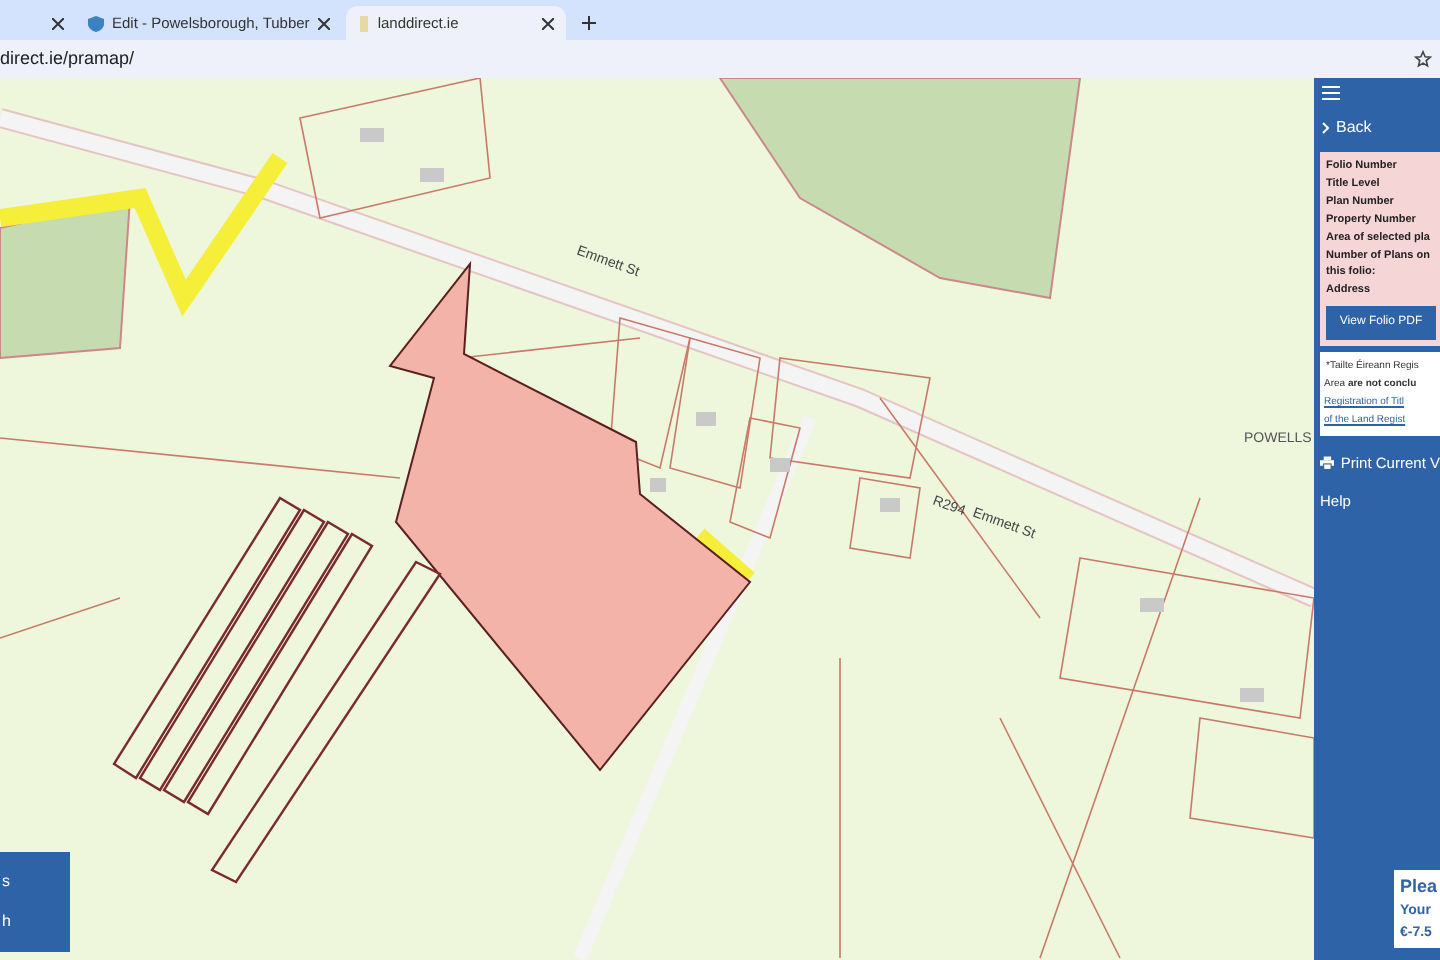 The image size is (1440, 960). What do you see at coordinates (7, 922) in the screenshot?
I see `overlay-text: h` at bounding box center [7, 922].